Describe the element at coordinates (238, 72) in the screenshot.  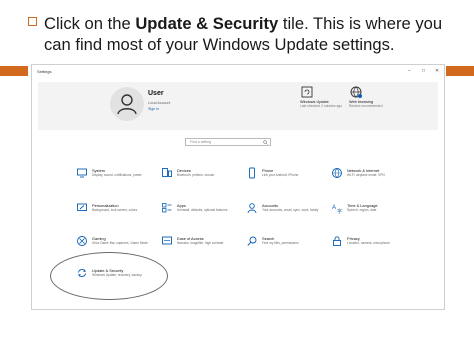
I see `title-bar: Settings – □ ✕` at that location.